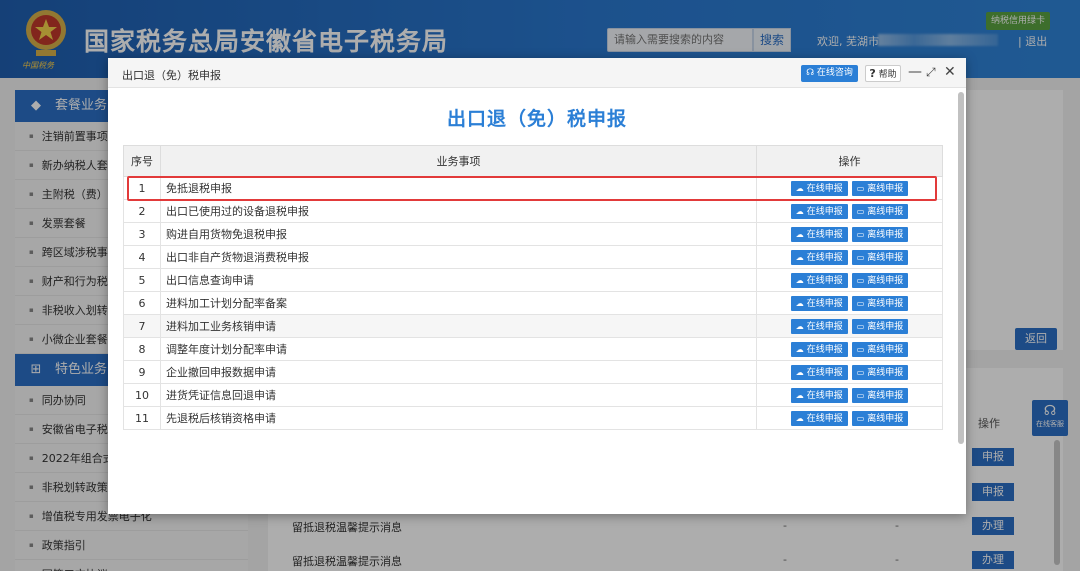  What do you see at coordinates (811, 73) in the screenshot?
I see `headset-icon: ☊` at bounding box center [811, 73].